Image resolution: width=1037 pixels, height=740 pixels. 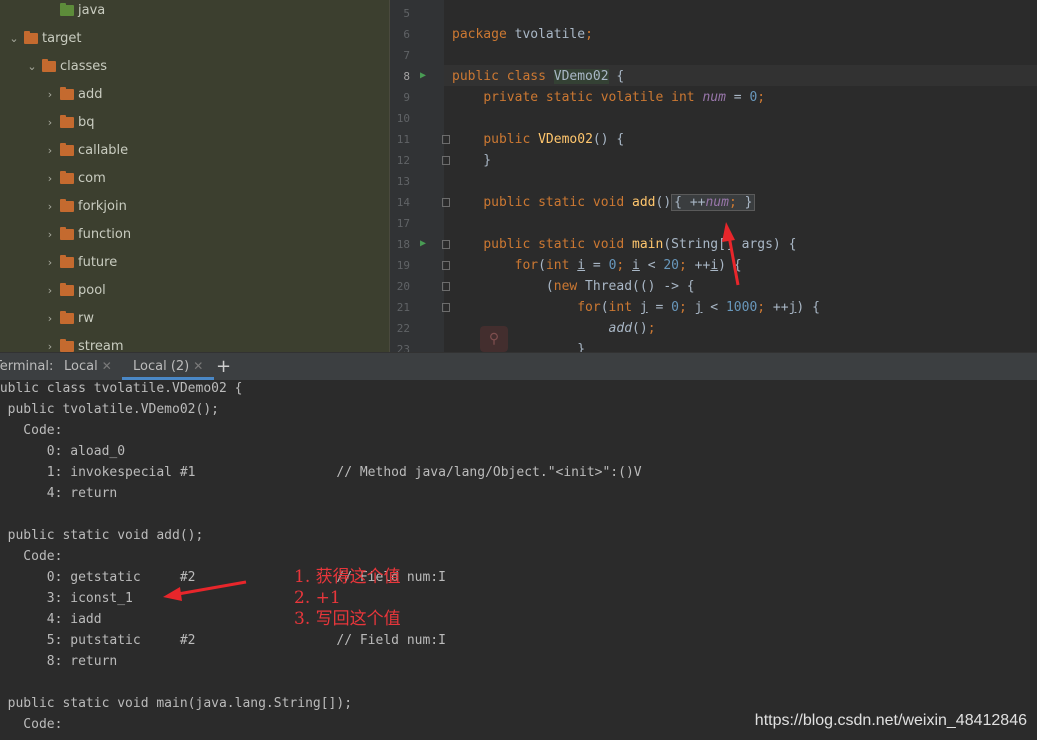 I want to click on tree-item-com: › com, so click(x=194, y=178).